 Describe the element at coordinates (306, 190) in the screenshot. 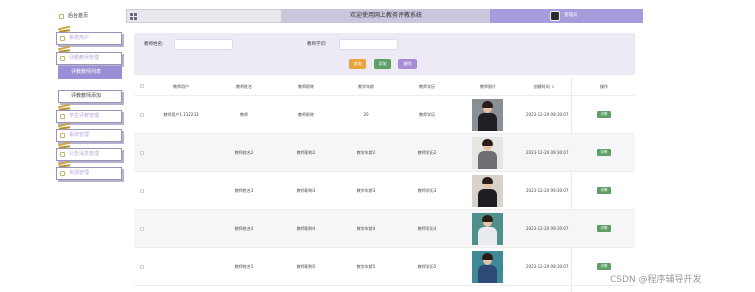

I see `cell-teacher-title: 教师职称3` at that location.